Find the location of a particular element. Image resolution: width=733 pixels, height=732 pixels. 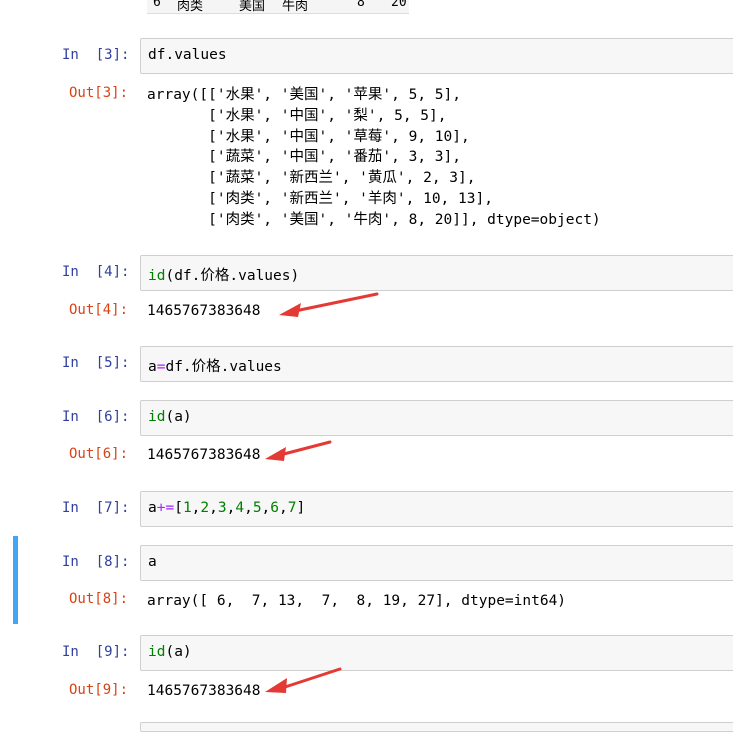

row-index: 6 is located at coordinates (157, 5).